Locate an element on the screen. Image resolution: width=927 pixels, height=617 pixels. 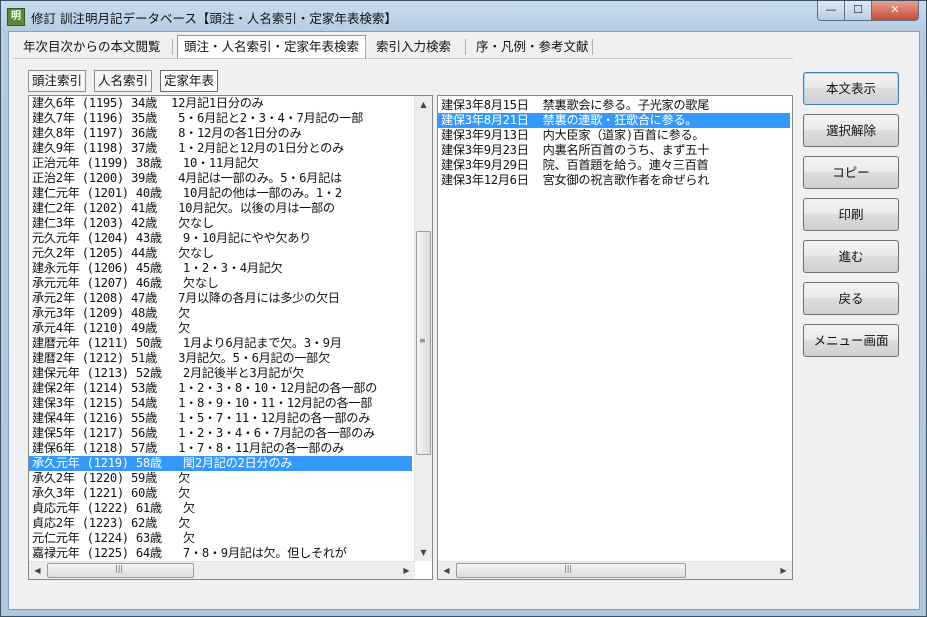
nenpyo-list-item: 建保4年 (1216) 55歳 1・5・7・11・12月記の各一部のみ is located at coordinates (220, 418).